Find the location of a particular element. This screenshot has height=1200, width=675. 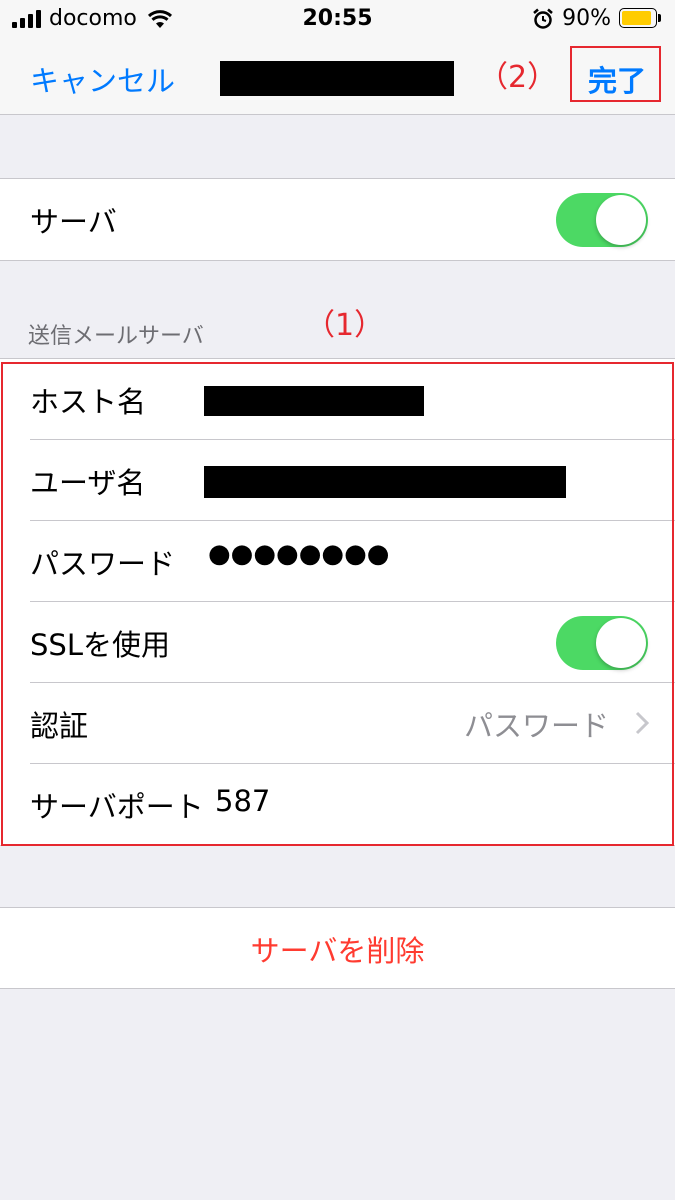

server-toggle is located at coordinates (602, 220).